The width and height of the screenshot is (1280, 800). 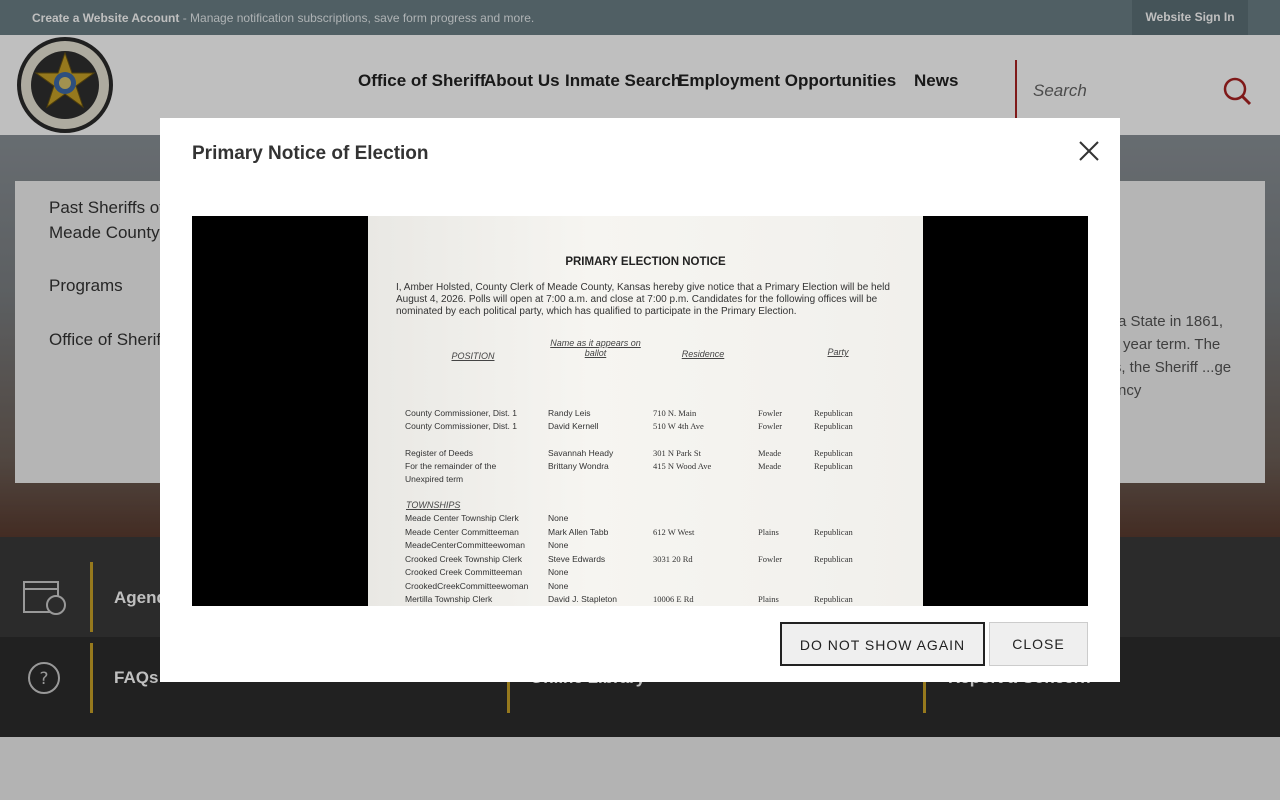 I want to click on notice-cell-residence: 301 N Park St, so click(x=677, y=453).